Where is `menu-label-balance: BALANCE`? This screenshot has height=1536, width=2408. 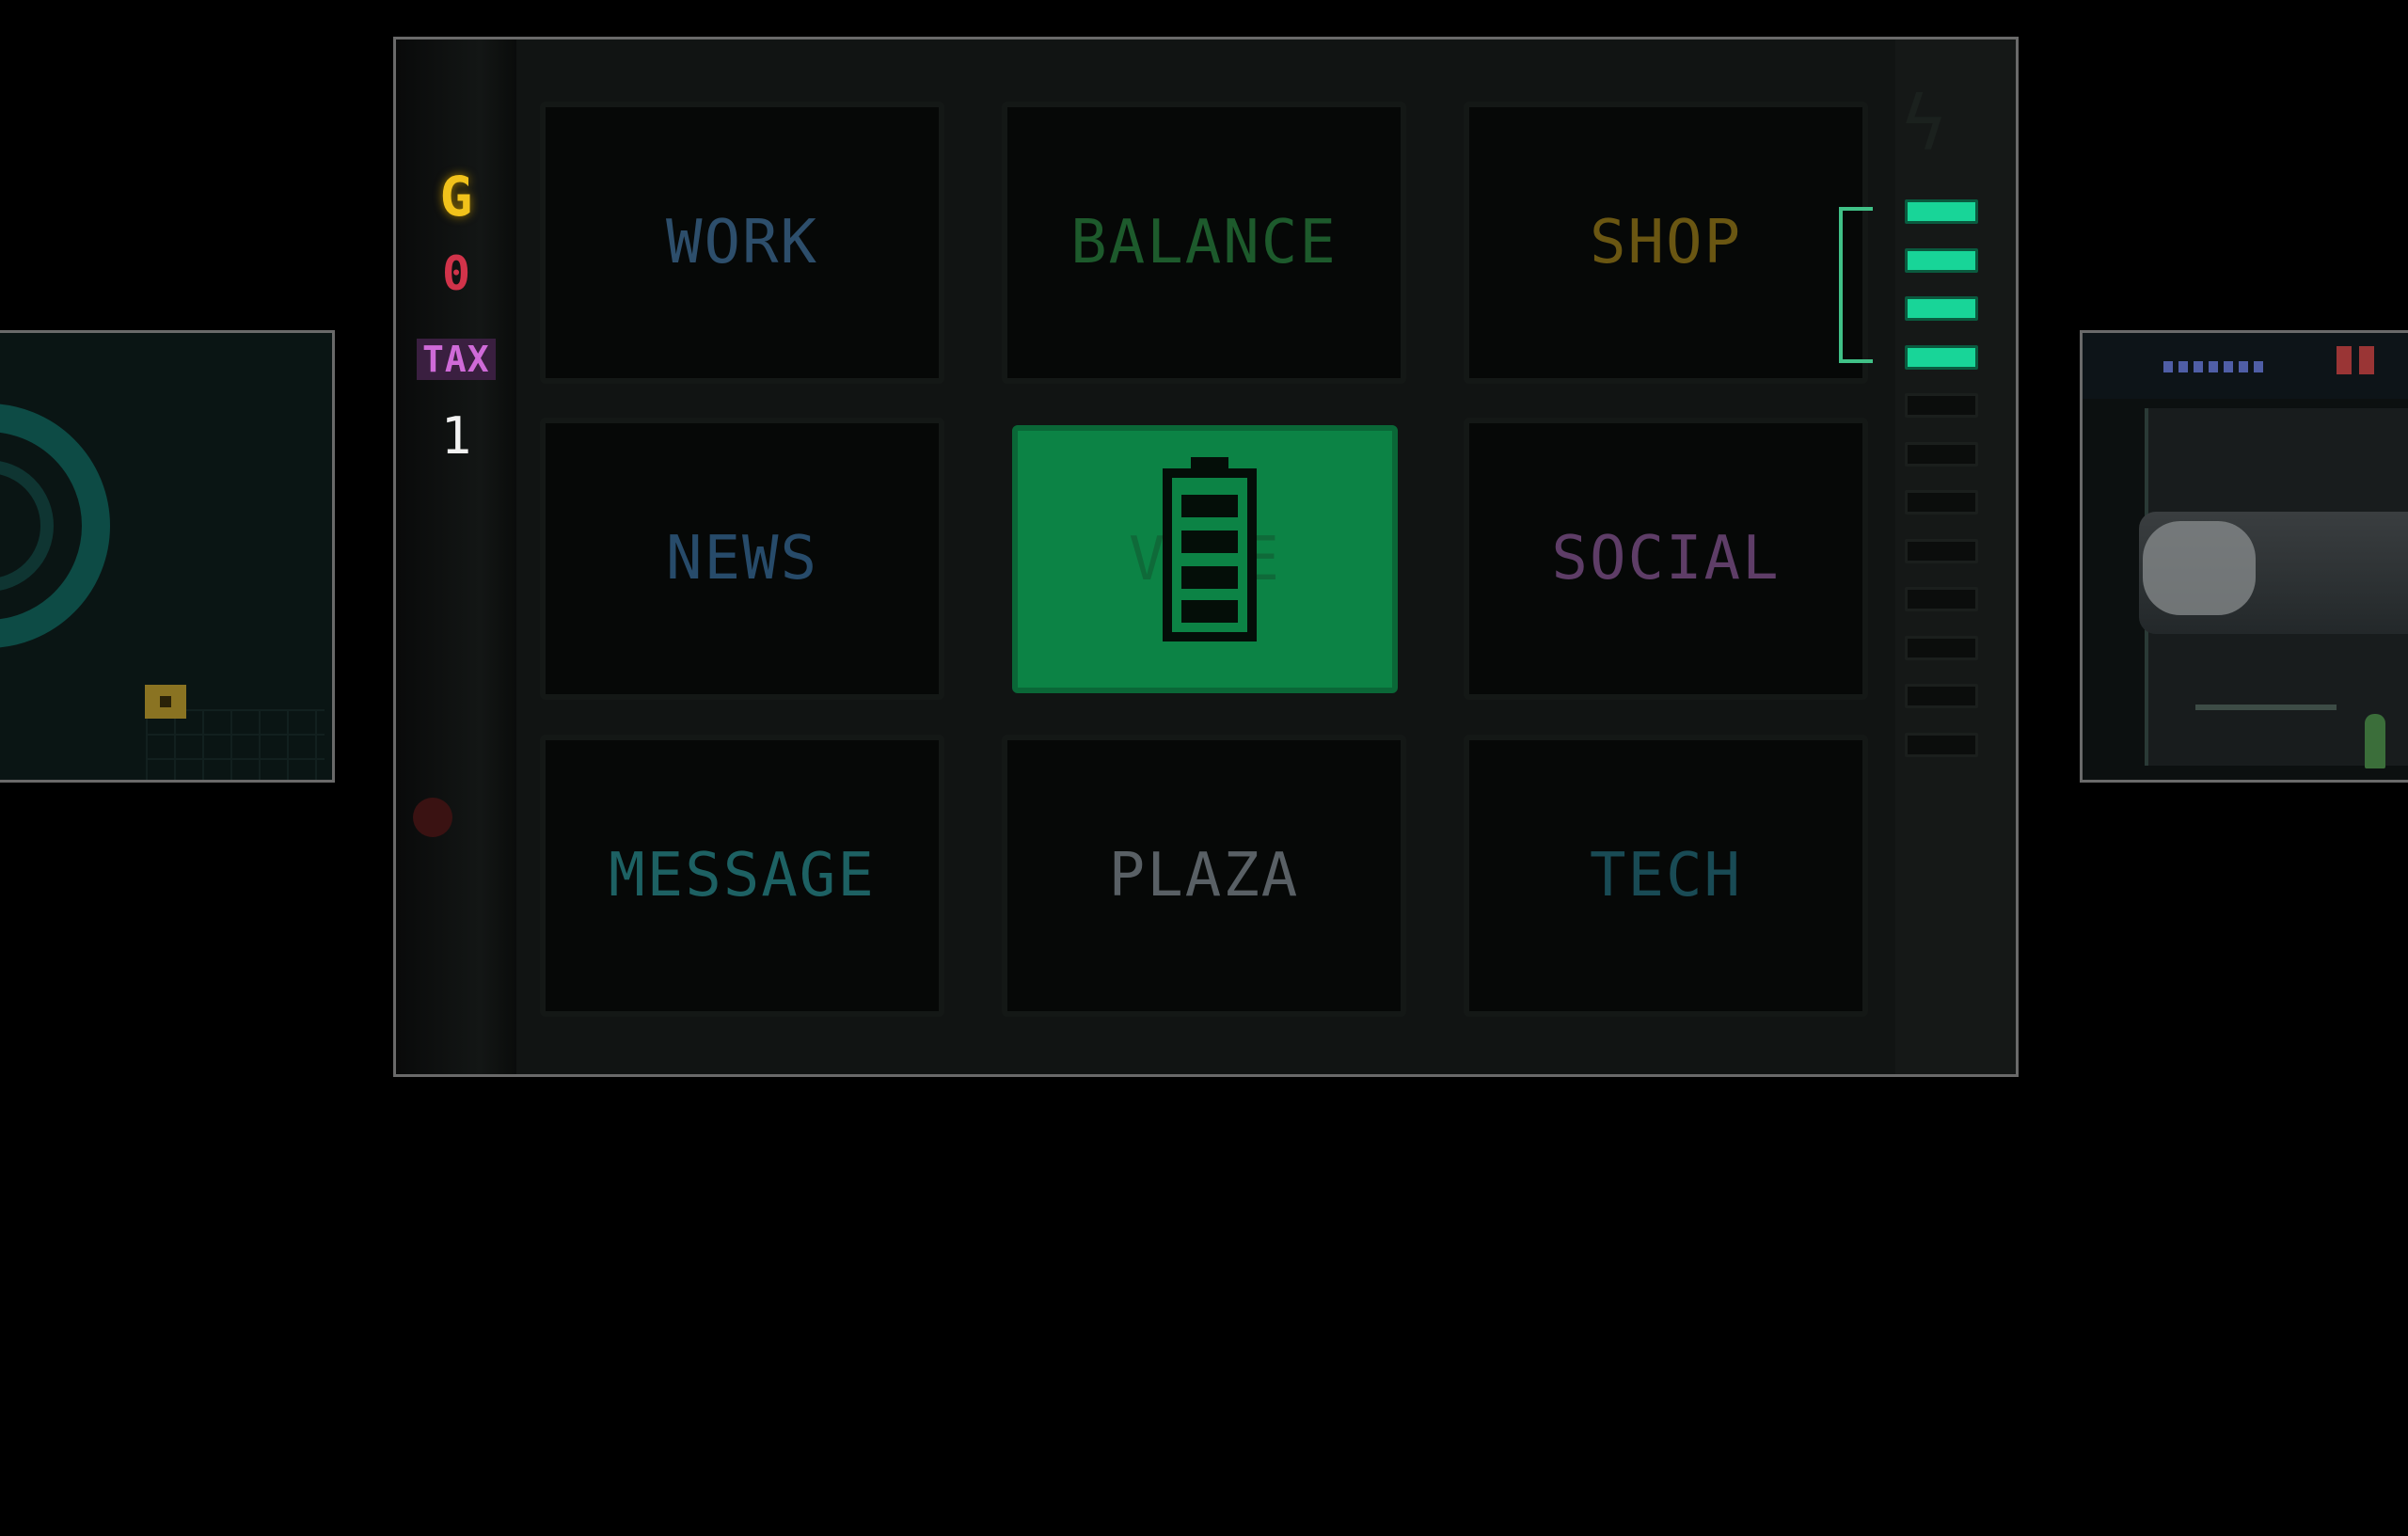
menu-label-balance: BALANCE is located at coordinates (1204, 243).